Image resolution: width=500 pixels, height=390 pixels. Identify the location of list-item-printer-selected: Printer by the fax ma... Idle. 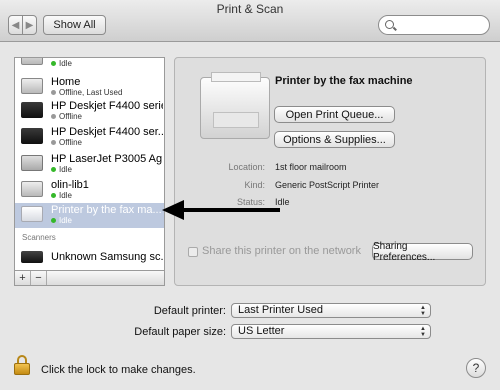
(89, 215).